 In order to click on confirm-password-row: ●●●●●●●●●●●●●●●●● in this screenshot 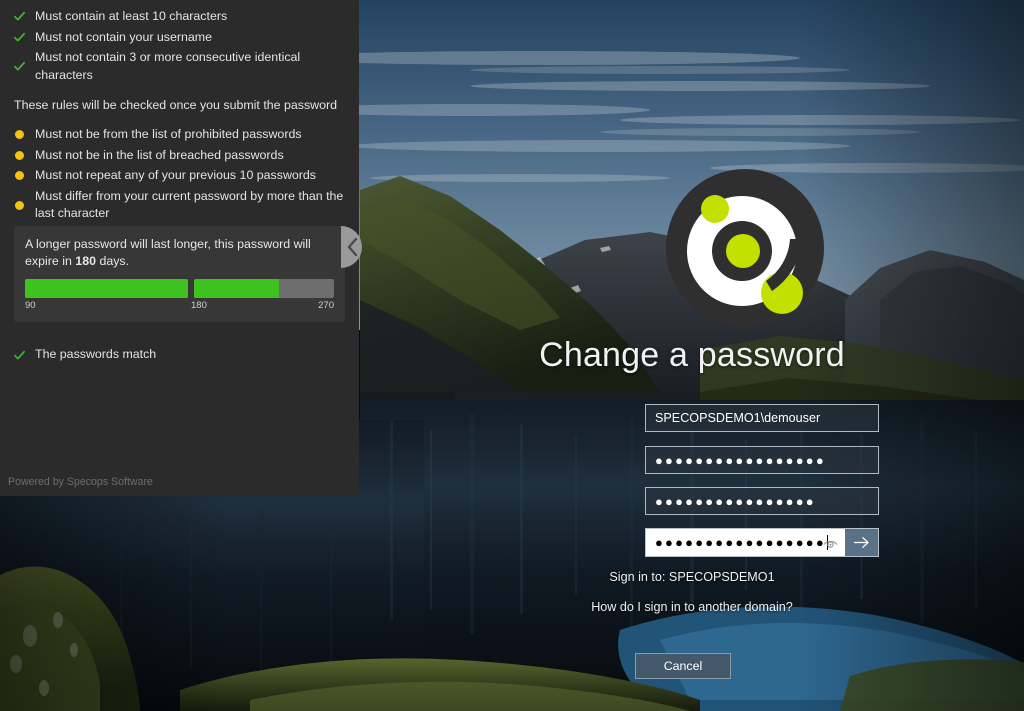, I will do `click(762, 542)`.